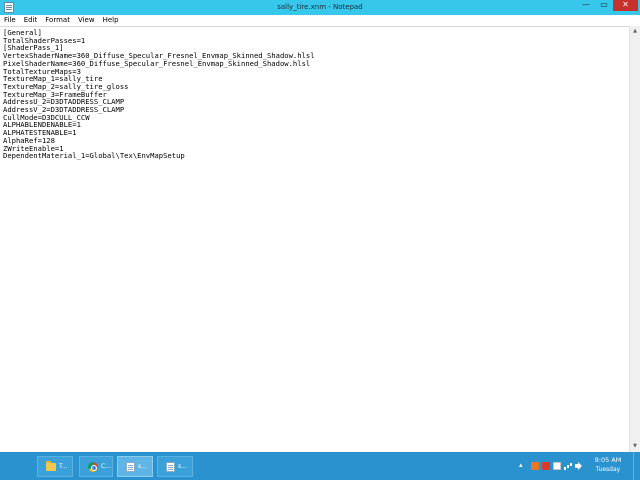  Describe the element at coordinates (579, 466) in the screenshot. I see `volume-icon` at that location.